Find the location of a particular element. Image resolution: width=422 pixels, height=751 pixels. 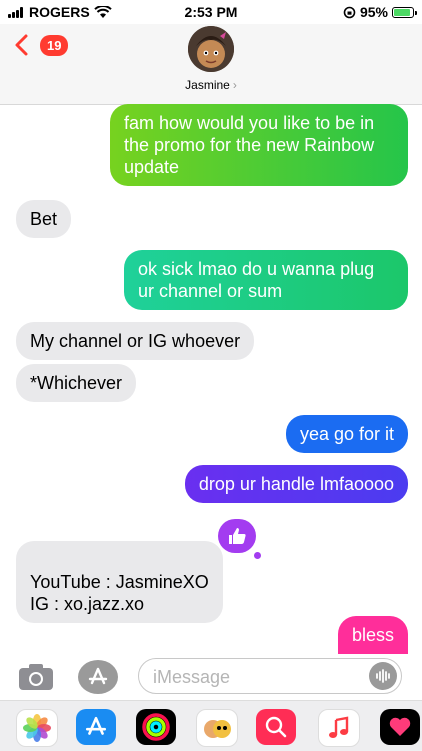

heart-icon is located at coordinates (400, 726).